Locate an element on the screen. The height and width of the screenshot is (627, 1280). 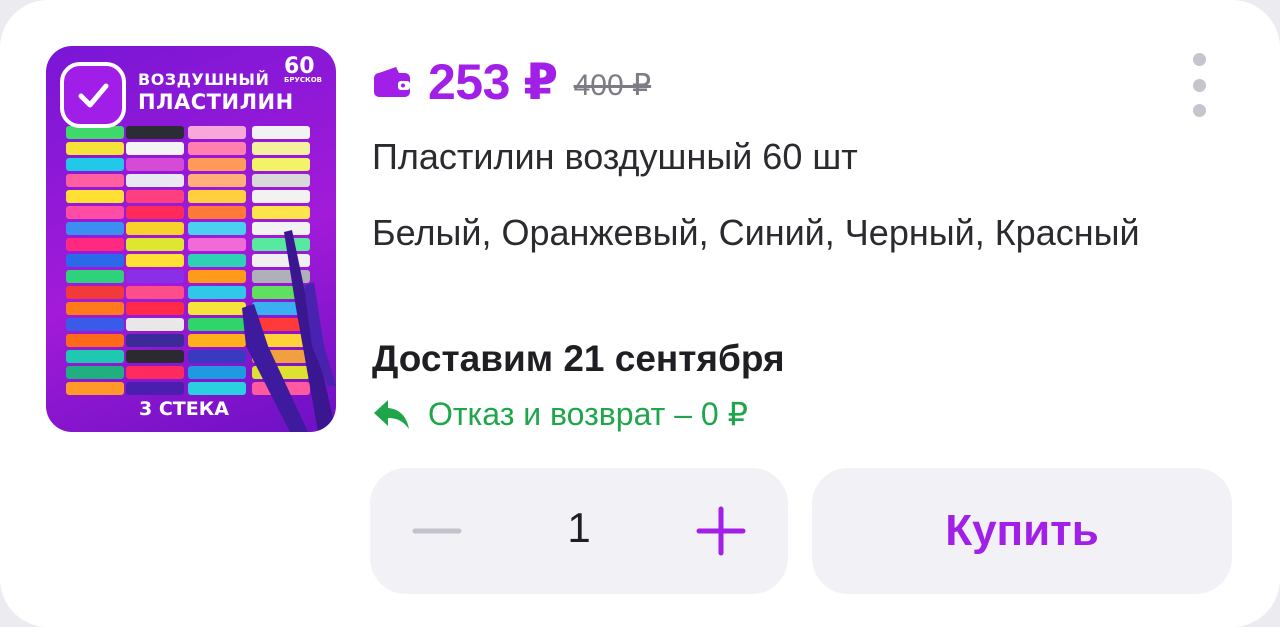
product-variants: Белый, Оранжевый, Синий, Черный, Красный is located at coordinates (756, 232).